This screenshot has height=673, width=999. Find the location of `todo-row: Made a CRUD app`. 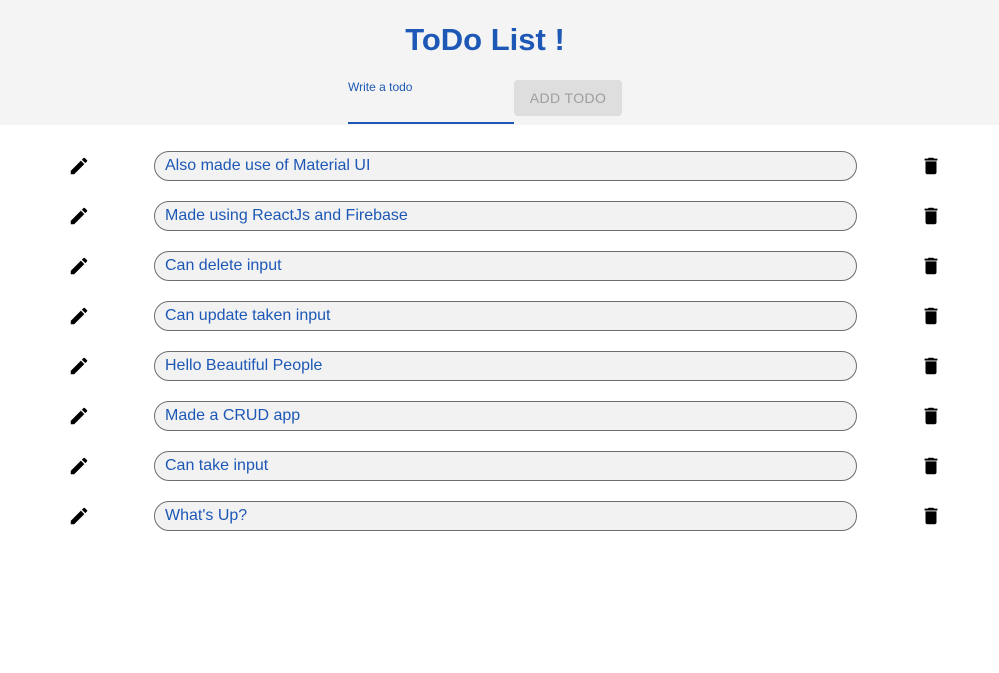

todo-row: Made a CRUD app is located at coordinates (499, 416).